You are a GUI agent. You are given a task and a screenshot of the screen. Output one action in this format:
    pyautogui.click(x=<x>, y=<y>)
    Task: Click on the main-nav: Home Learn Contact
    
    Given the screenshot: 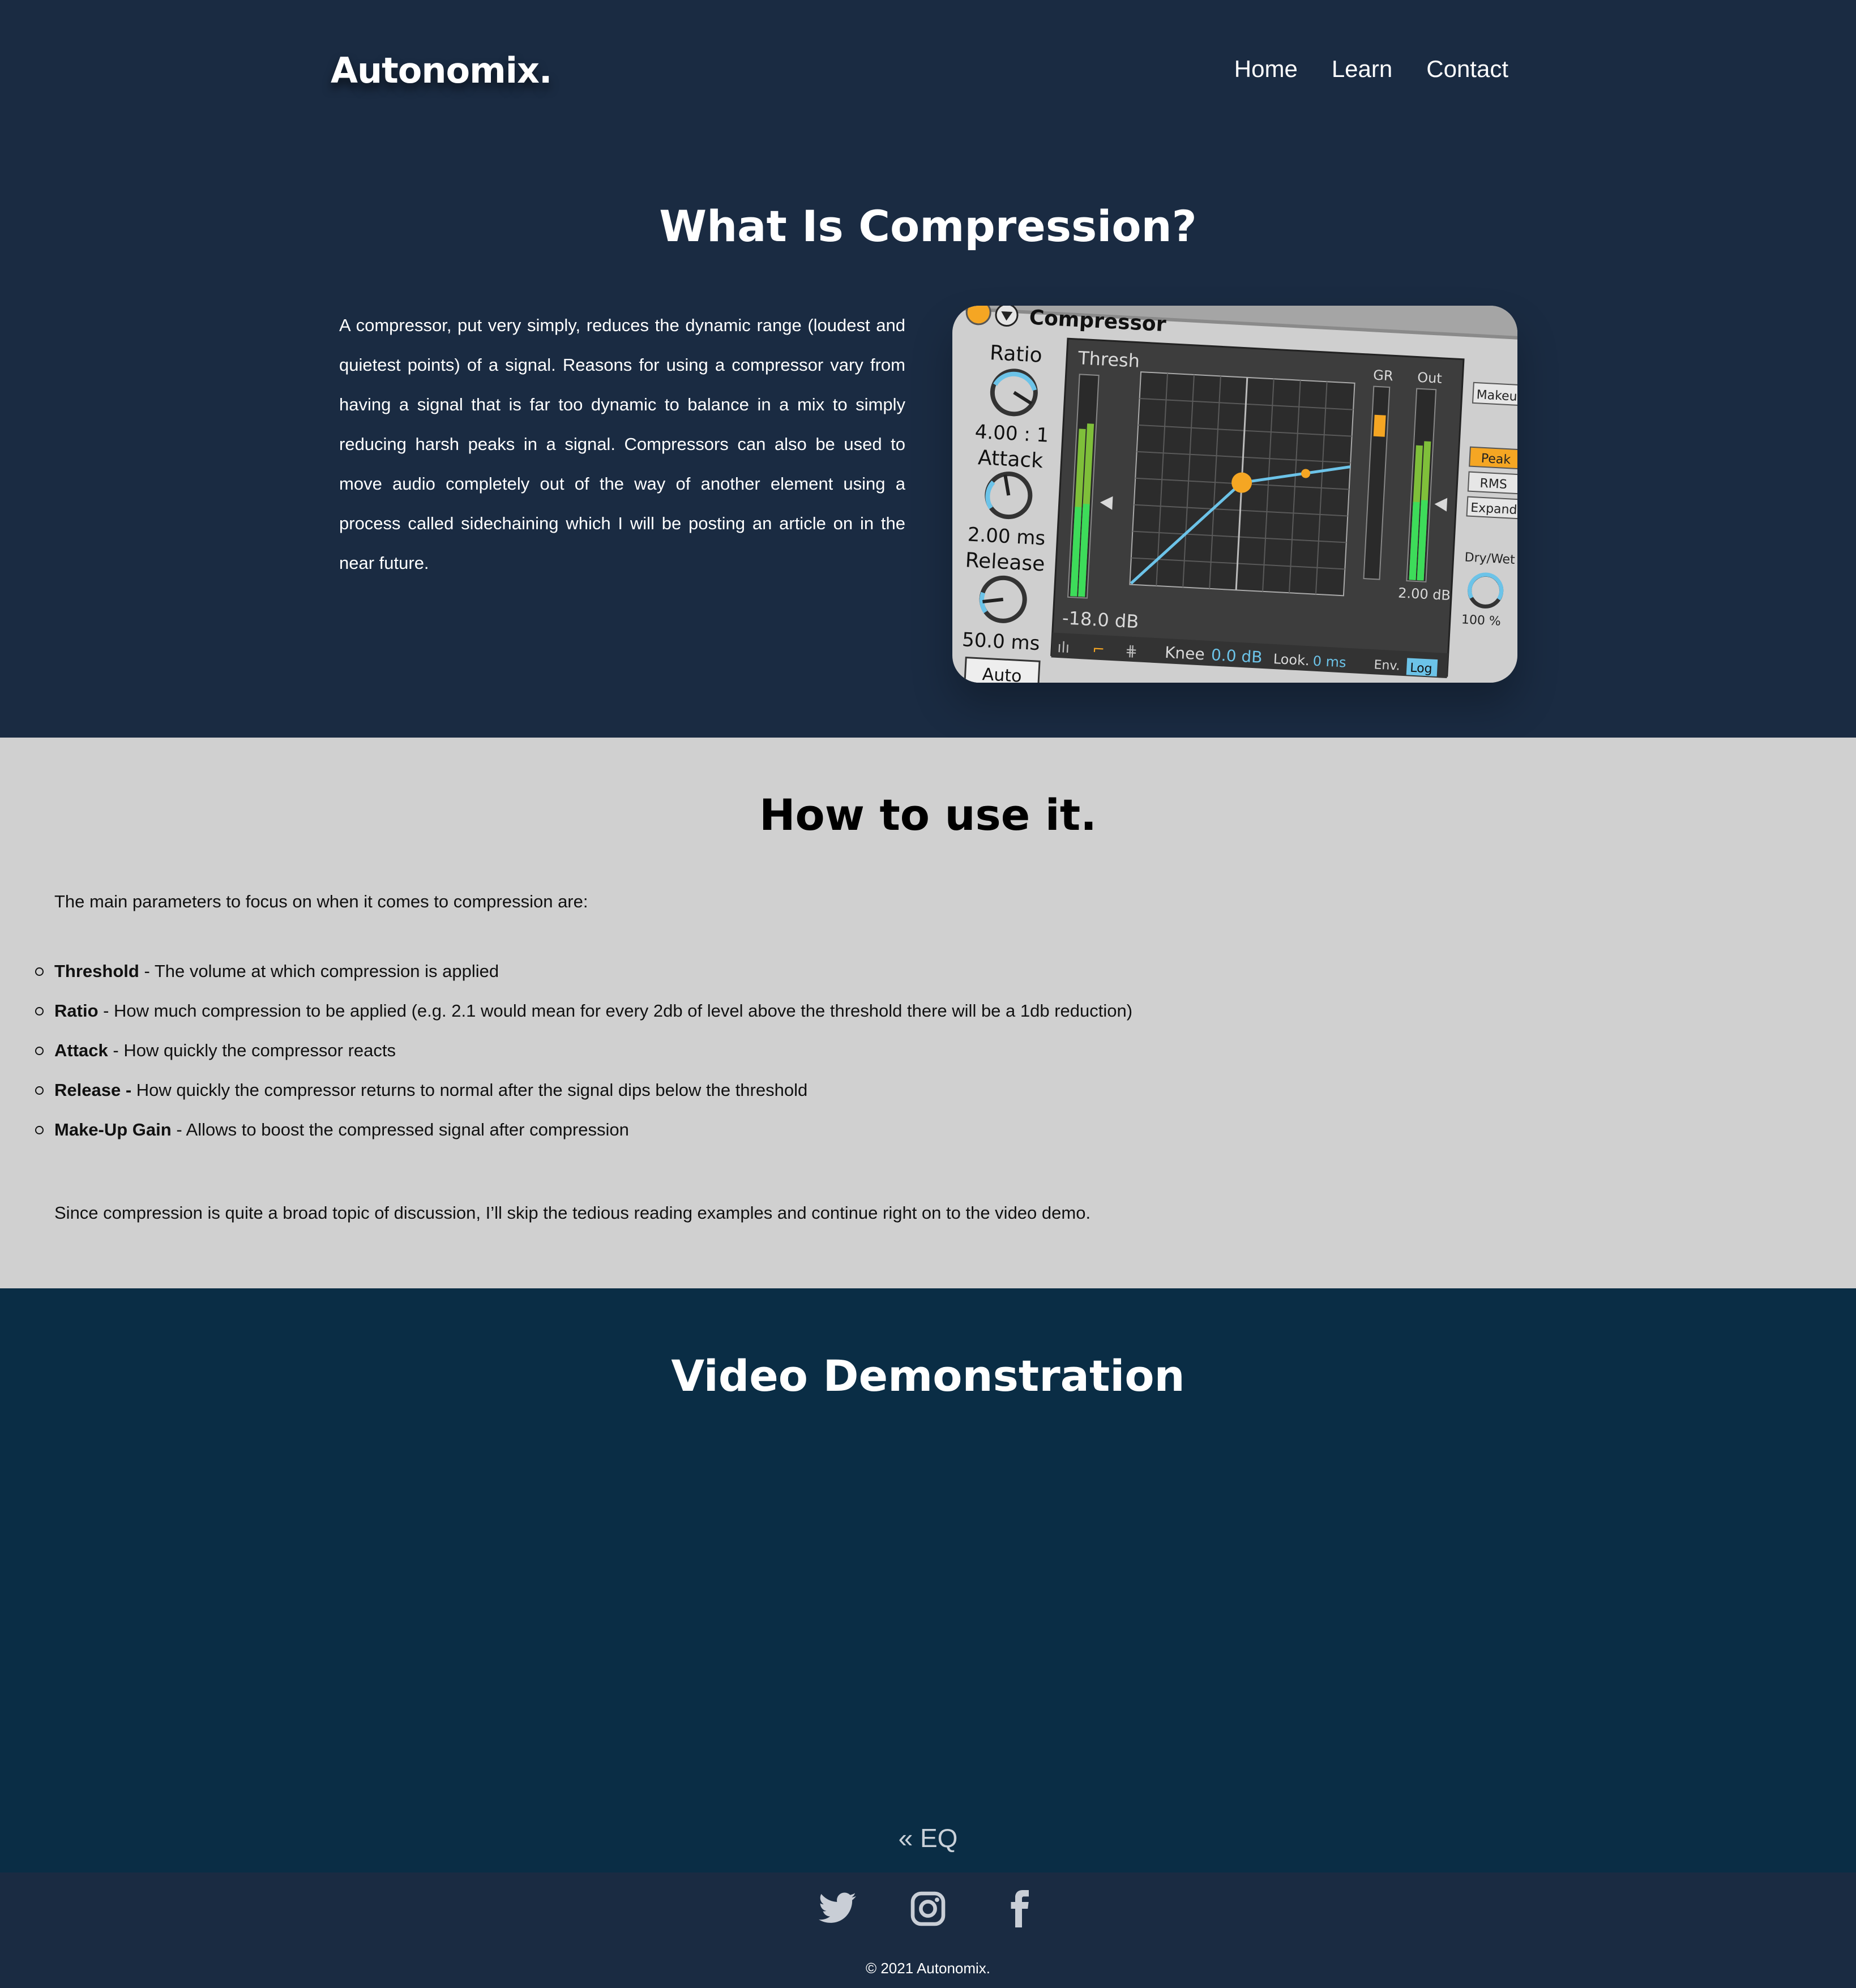 What is the action you would take?
    pyautogui.click(x=1371, y=69)
    